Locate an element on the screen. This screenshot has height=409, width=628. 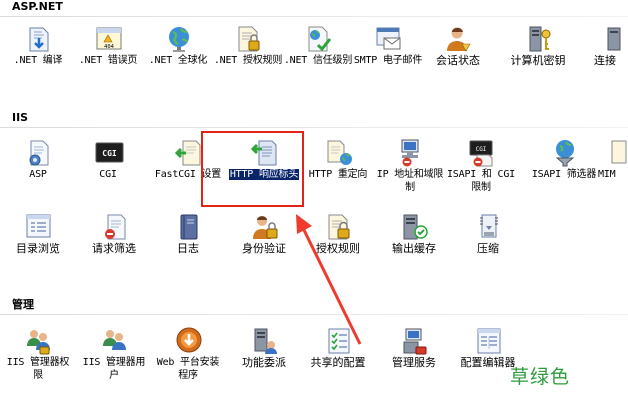
feature-cgi: CGI CGI is located at coordinates (108, 171).